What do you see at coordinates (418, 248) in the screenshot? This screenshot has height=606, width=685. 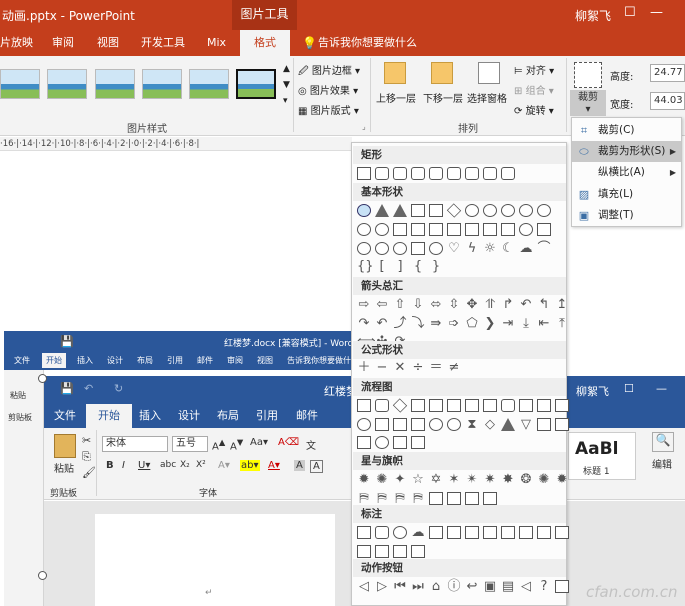 I see `folded-corner-icon` at bounding box center [418, 248].